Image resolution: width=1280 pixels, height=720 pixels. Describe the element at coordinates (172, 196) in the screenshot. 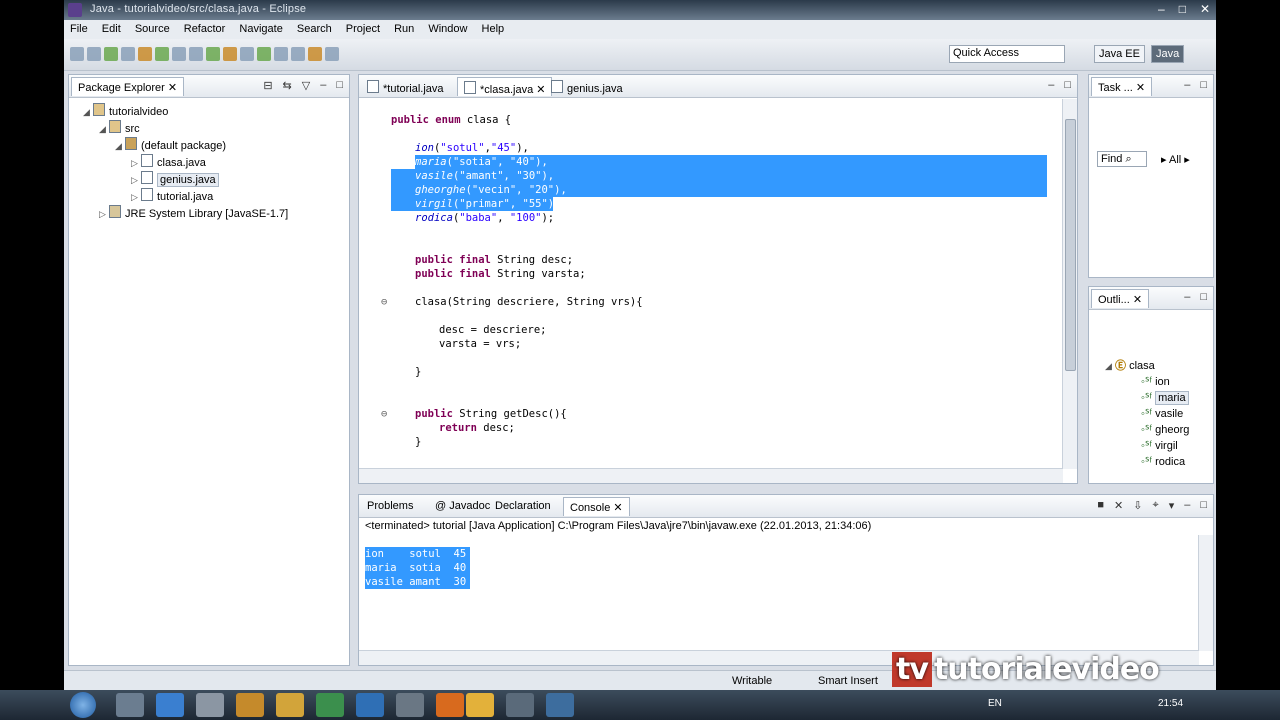

I see `tree-item-file: ▷ tutorial.java` at that location.